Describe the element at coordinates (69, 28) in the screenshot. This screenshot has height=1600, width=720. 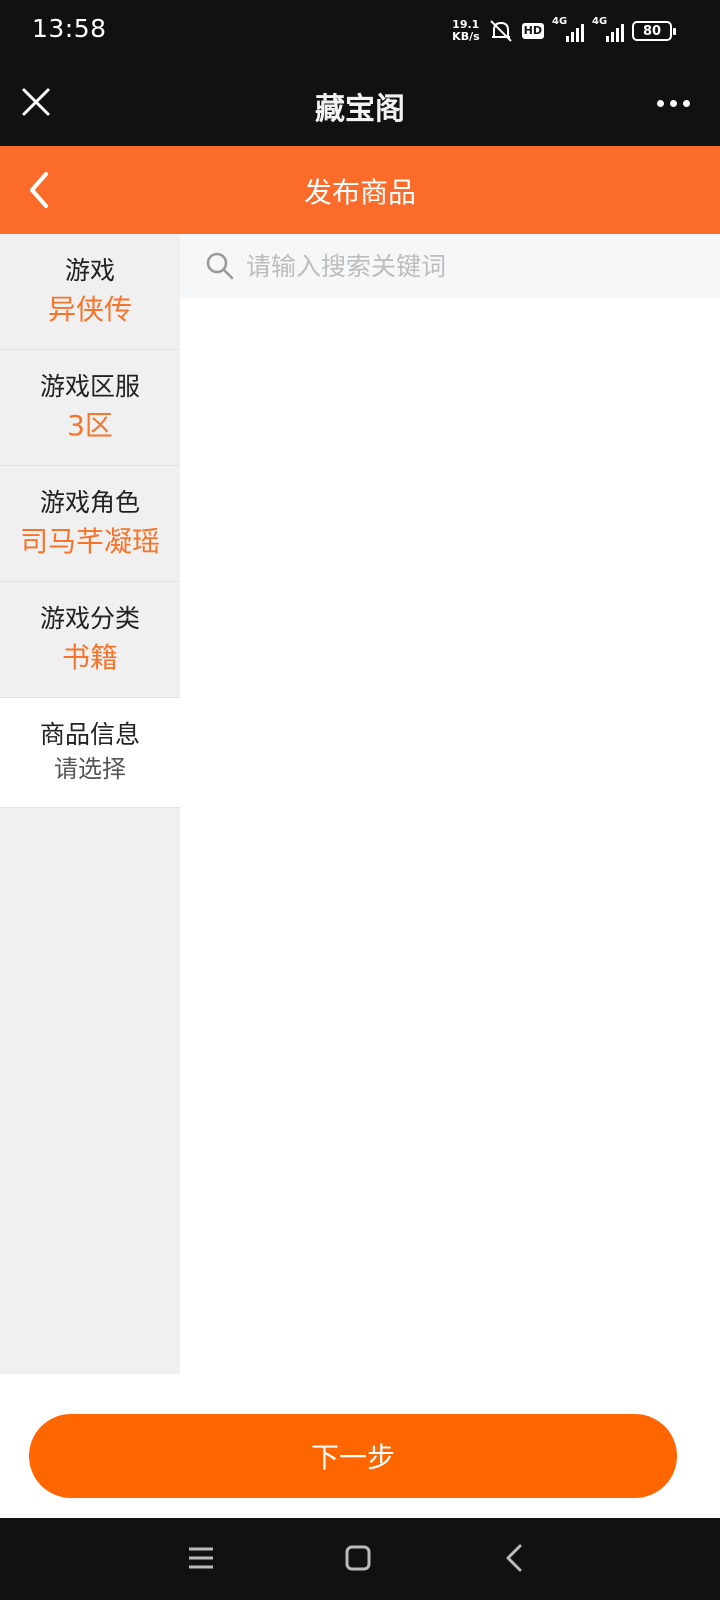
I see `status-time: 13:58` at that location.